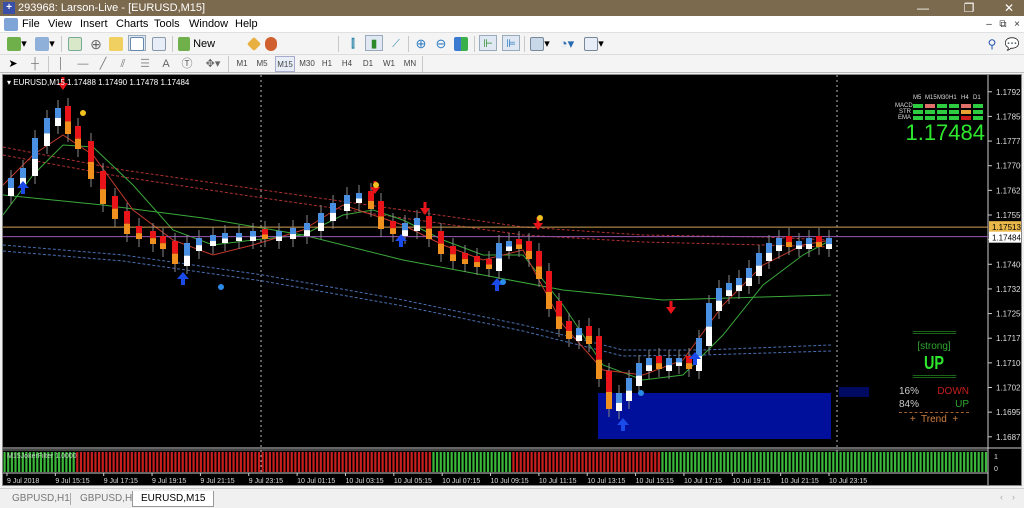 The width and height of the screenshot is (1024, 508). Describe the element at coordinates (75, 44) in the screenshot. I see `market-watch-button` at that location.